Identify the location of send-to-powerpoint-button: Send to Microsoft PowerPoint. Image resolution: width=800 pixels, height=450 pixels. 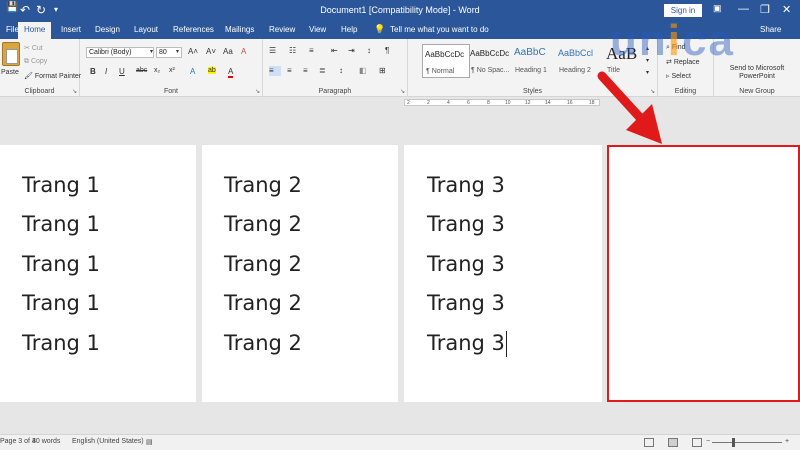
(757, 73).